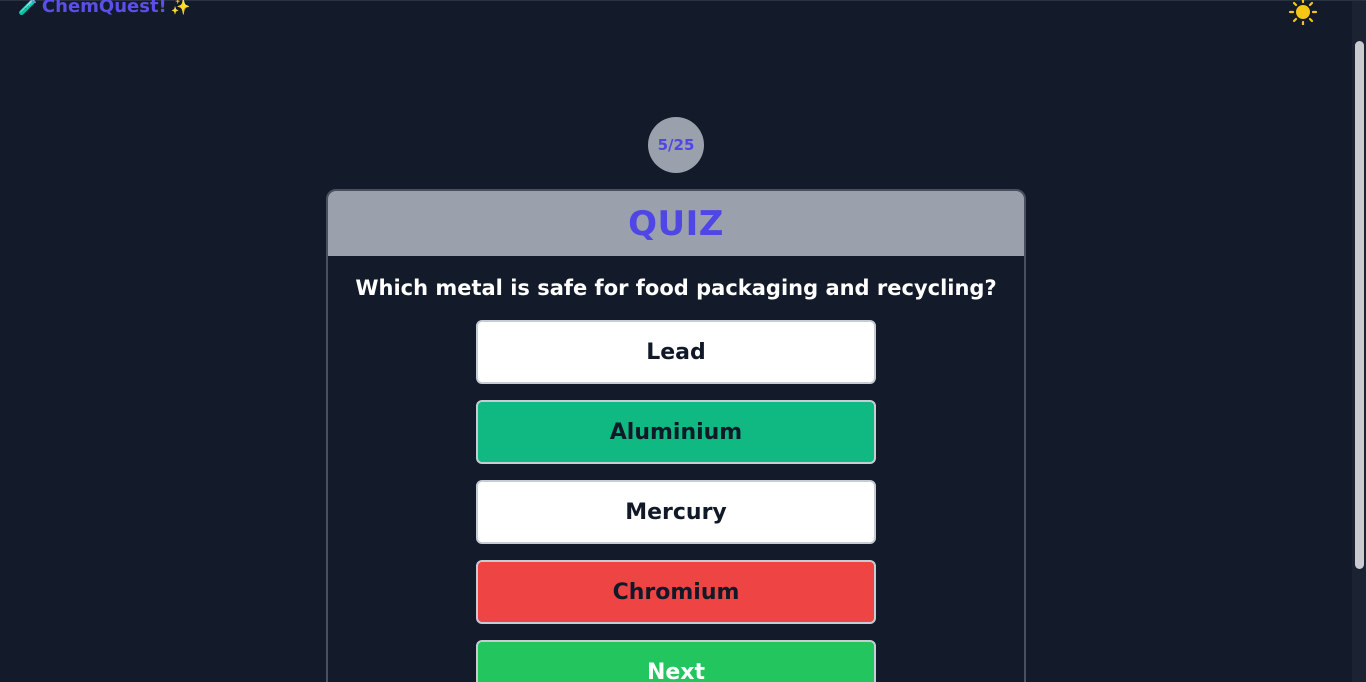 The height and width of the screenshot is (682, 1366). I want to click on scrollbar-thumb, so click(1359, 305).